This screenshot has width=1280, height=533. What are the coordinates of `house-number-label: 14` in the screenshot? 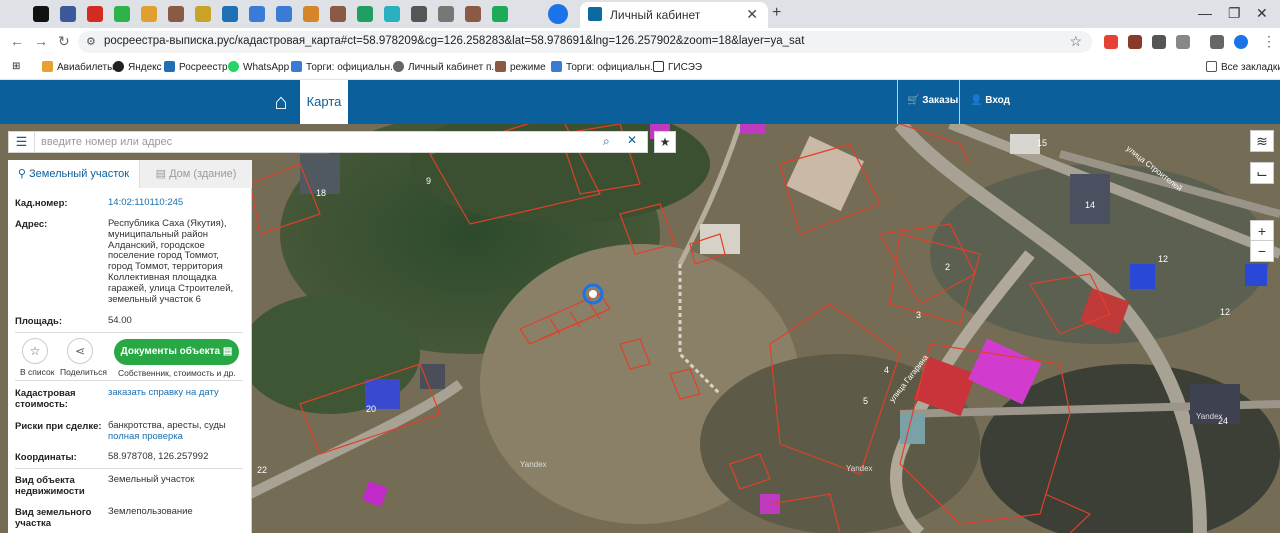 It's located at (1090, 205).